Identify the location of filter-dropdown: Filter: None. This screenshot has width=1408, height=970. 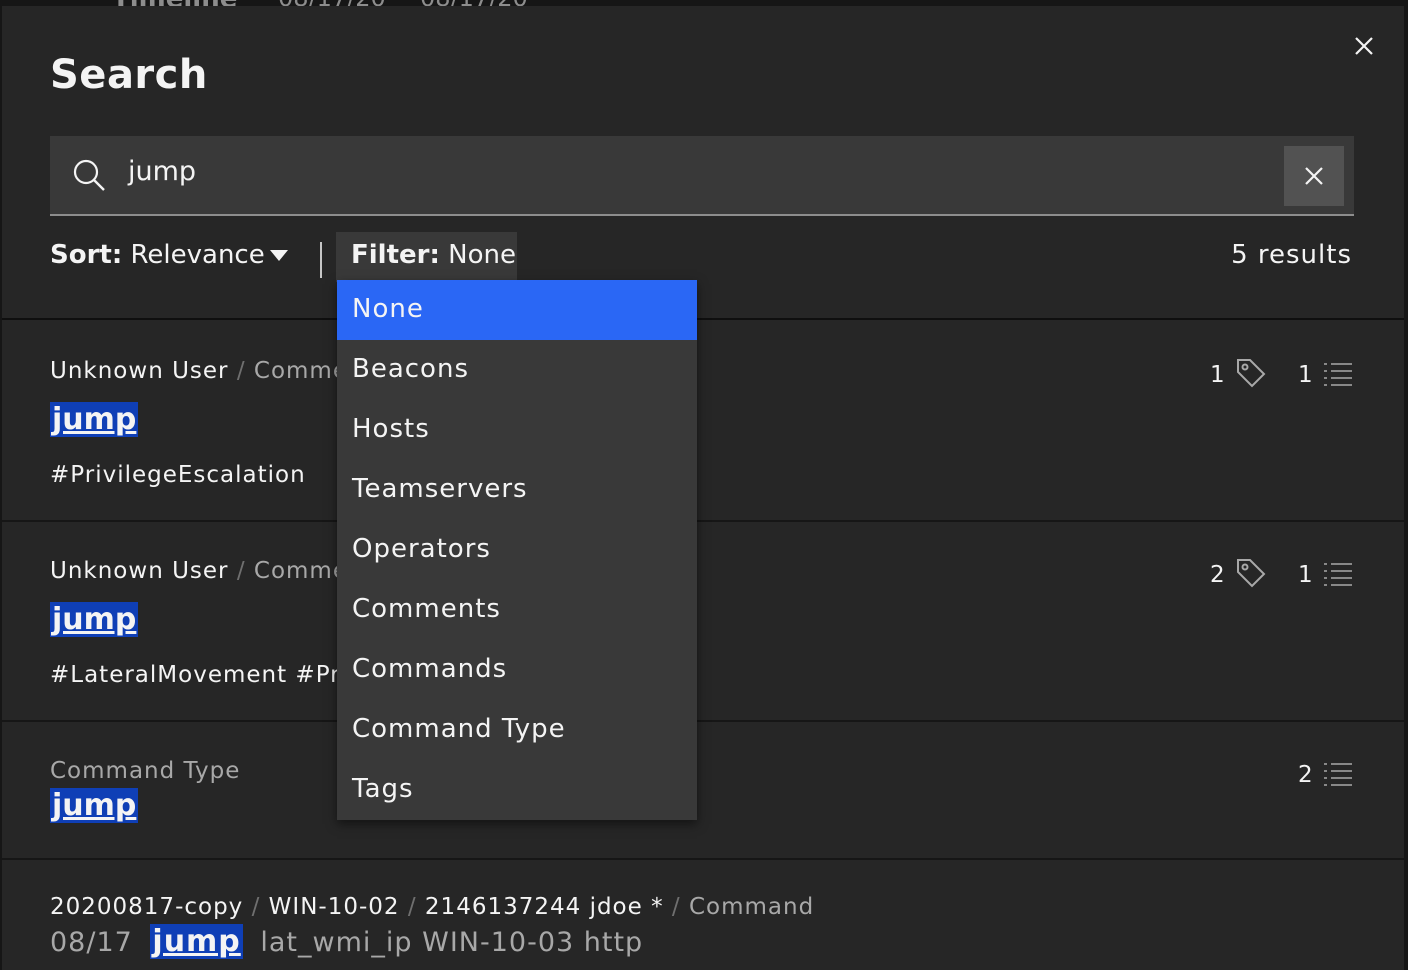
(426, 257).